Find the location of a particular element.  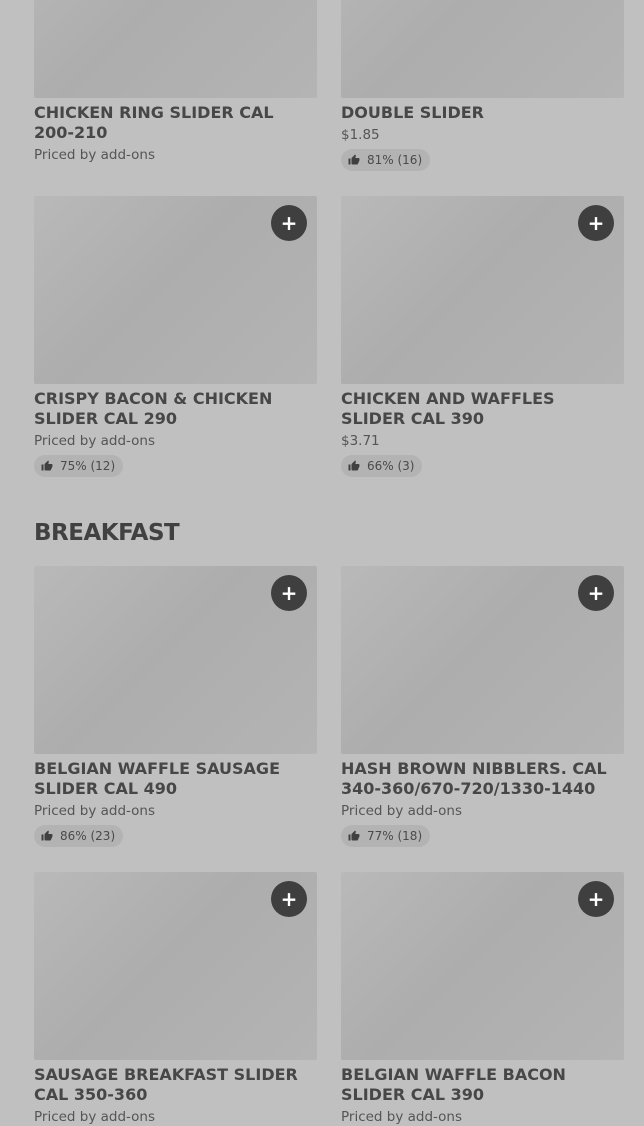

rating-badge: 75% (12) is located at coordinates (79, 466).